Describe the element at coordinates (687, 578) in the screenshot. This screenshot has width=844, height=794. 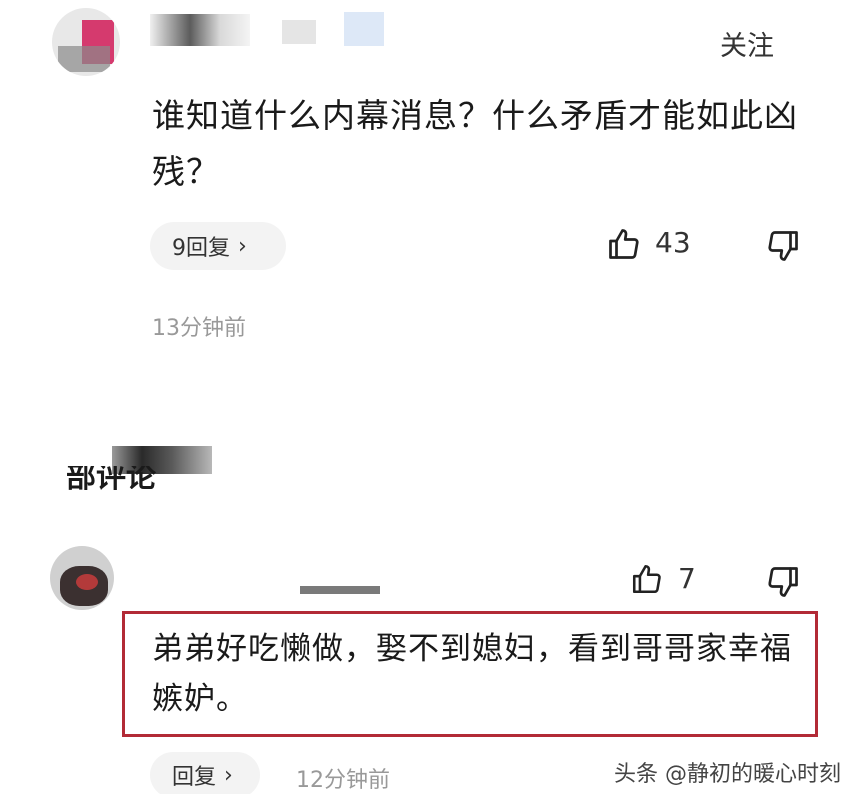
I see `like-count: 7` at that location.